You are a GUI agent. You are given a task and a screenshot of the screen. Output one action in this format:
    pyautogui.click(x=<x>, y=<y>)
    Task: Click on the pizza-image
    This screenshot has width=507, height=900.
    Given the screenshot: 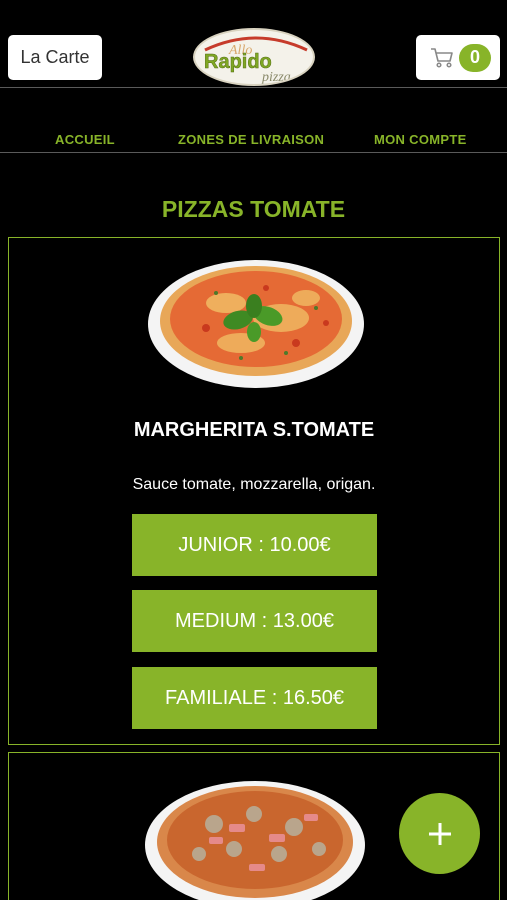 What is the action you would take?
    pyautogui.click(x=255, y=840)
    